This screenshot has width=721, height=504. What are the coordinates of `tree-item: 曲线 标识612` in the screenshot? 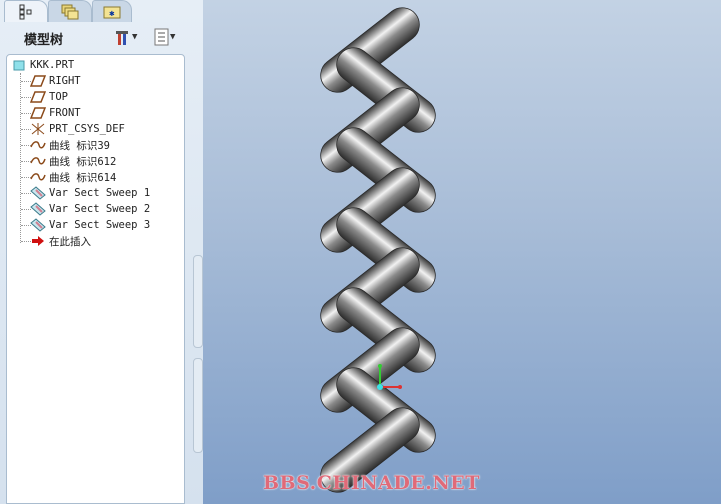 It's located at (73, 161).